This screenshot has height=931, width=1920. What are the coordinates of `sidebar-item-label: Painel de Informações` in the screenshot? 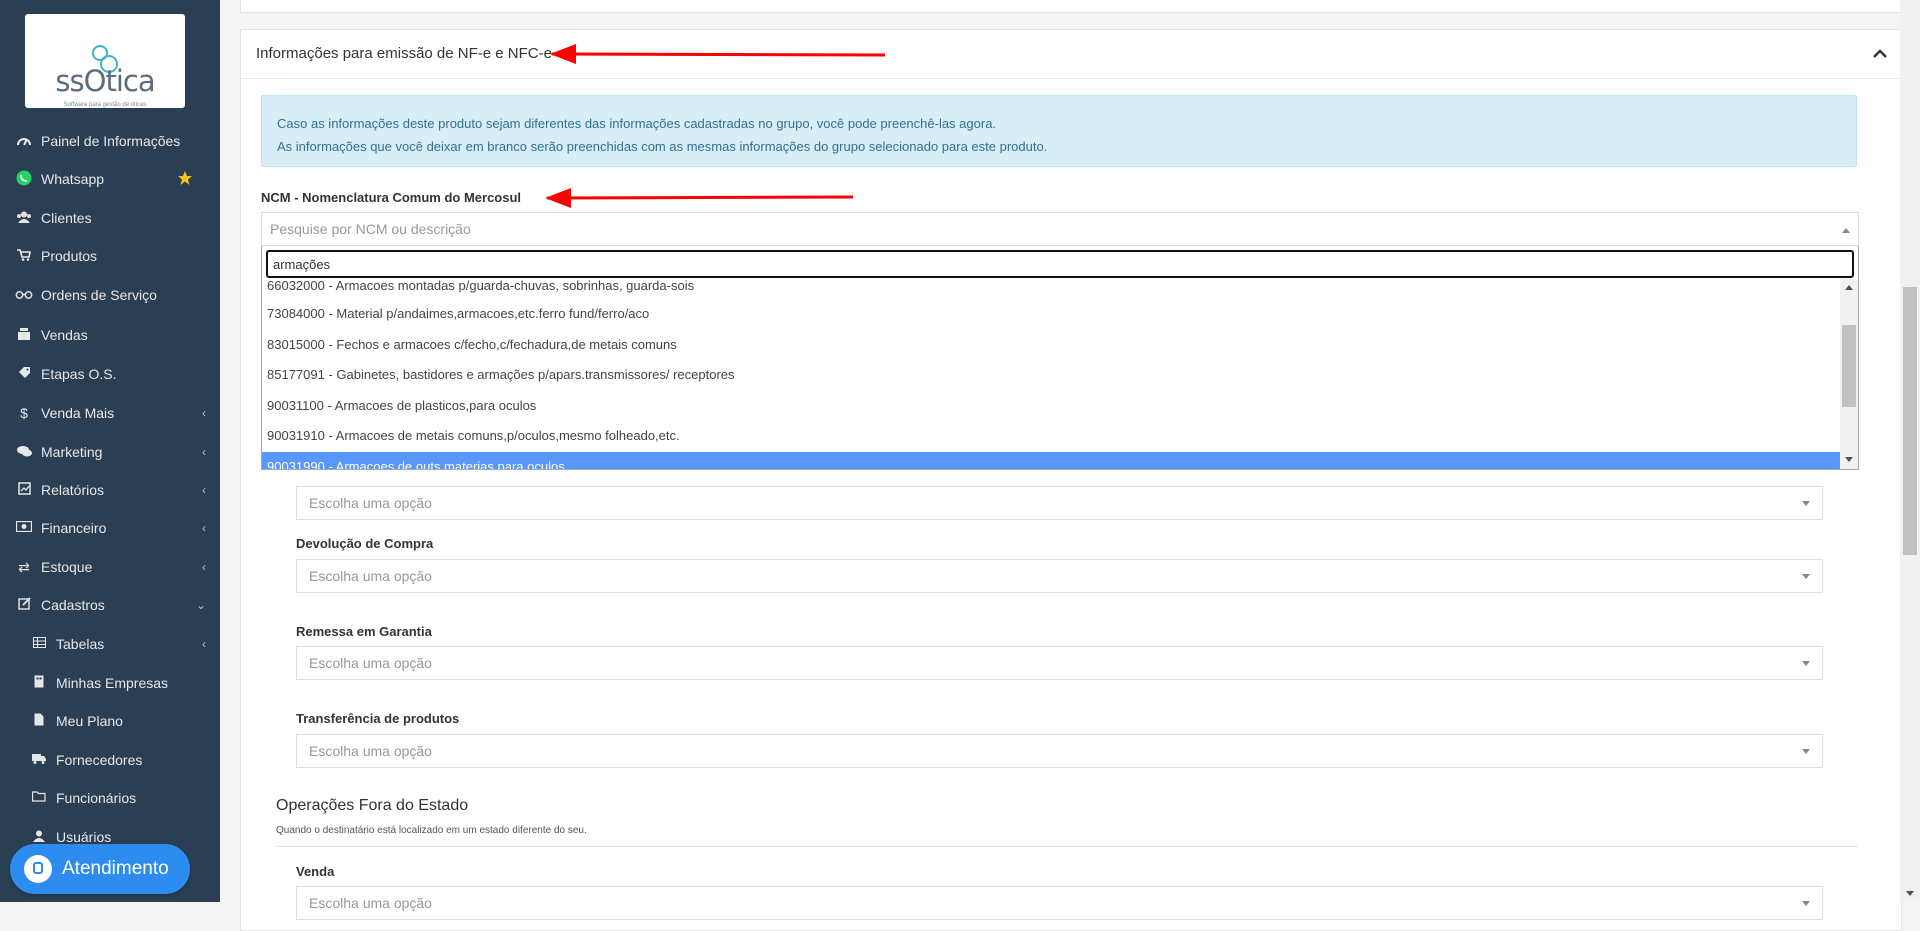 It's located at (111, 141).